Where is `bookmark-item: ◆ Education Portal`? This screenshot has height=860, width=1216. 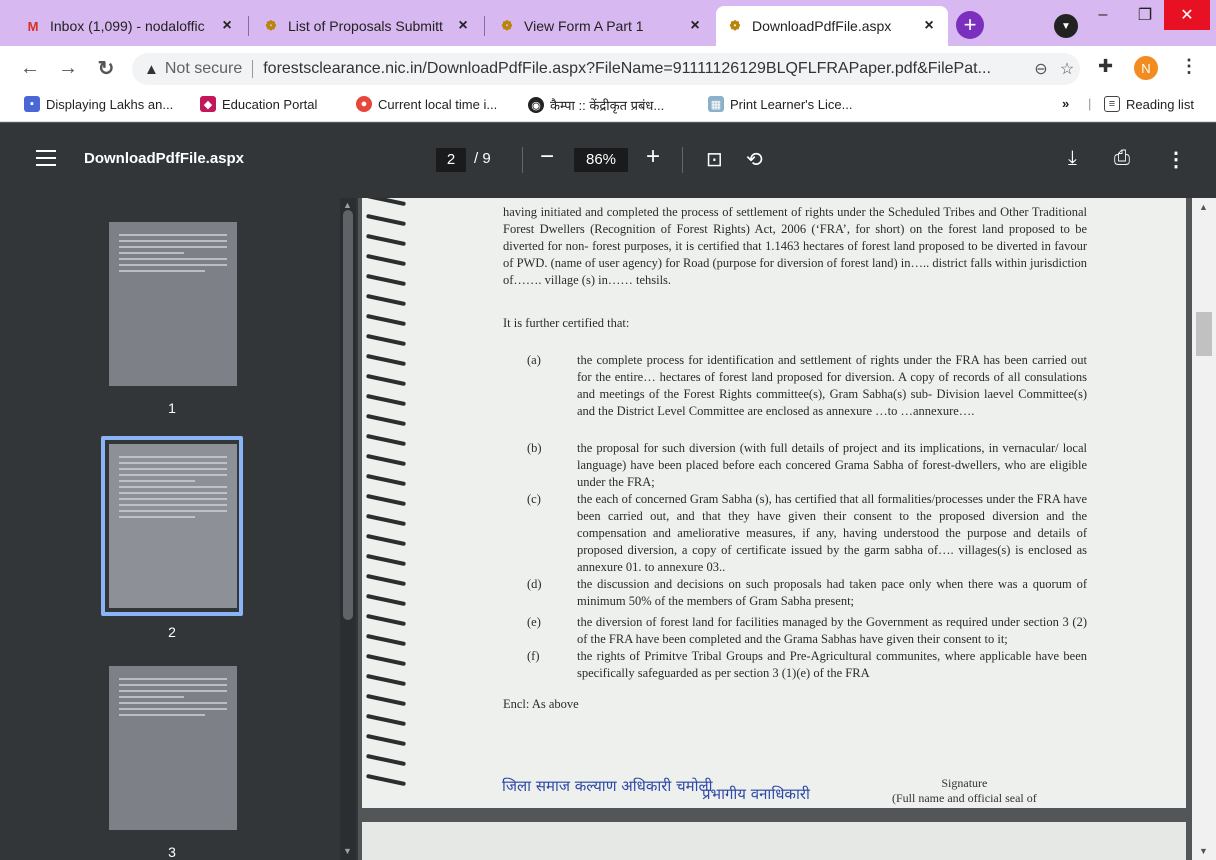 bookmark-item: ◆ Education Portal is located at coordinates (258, 104).